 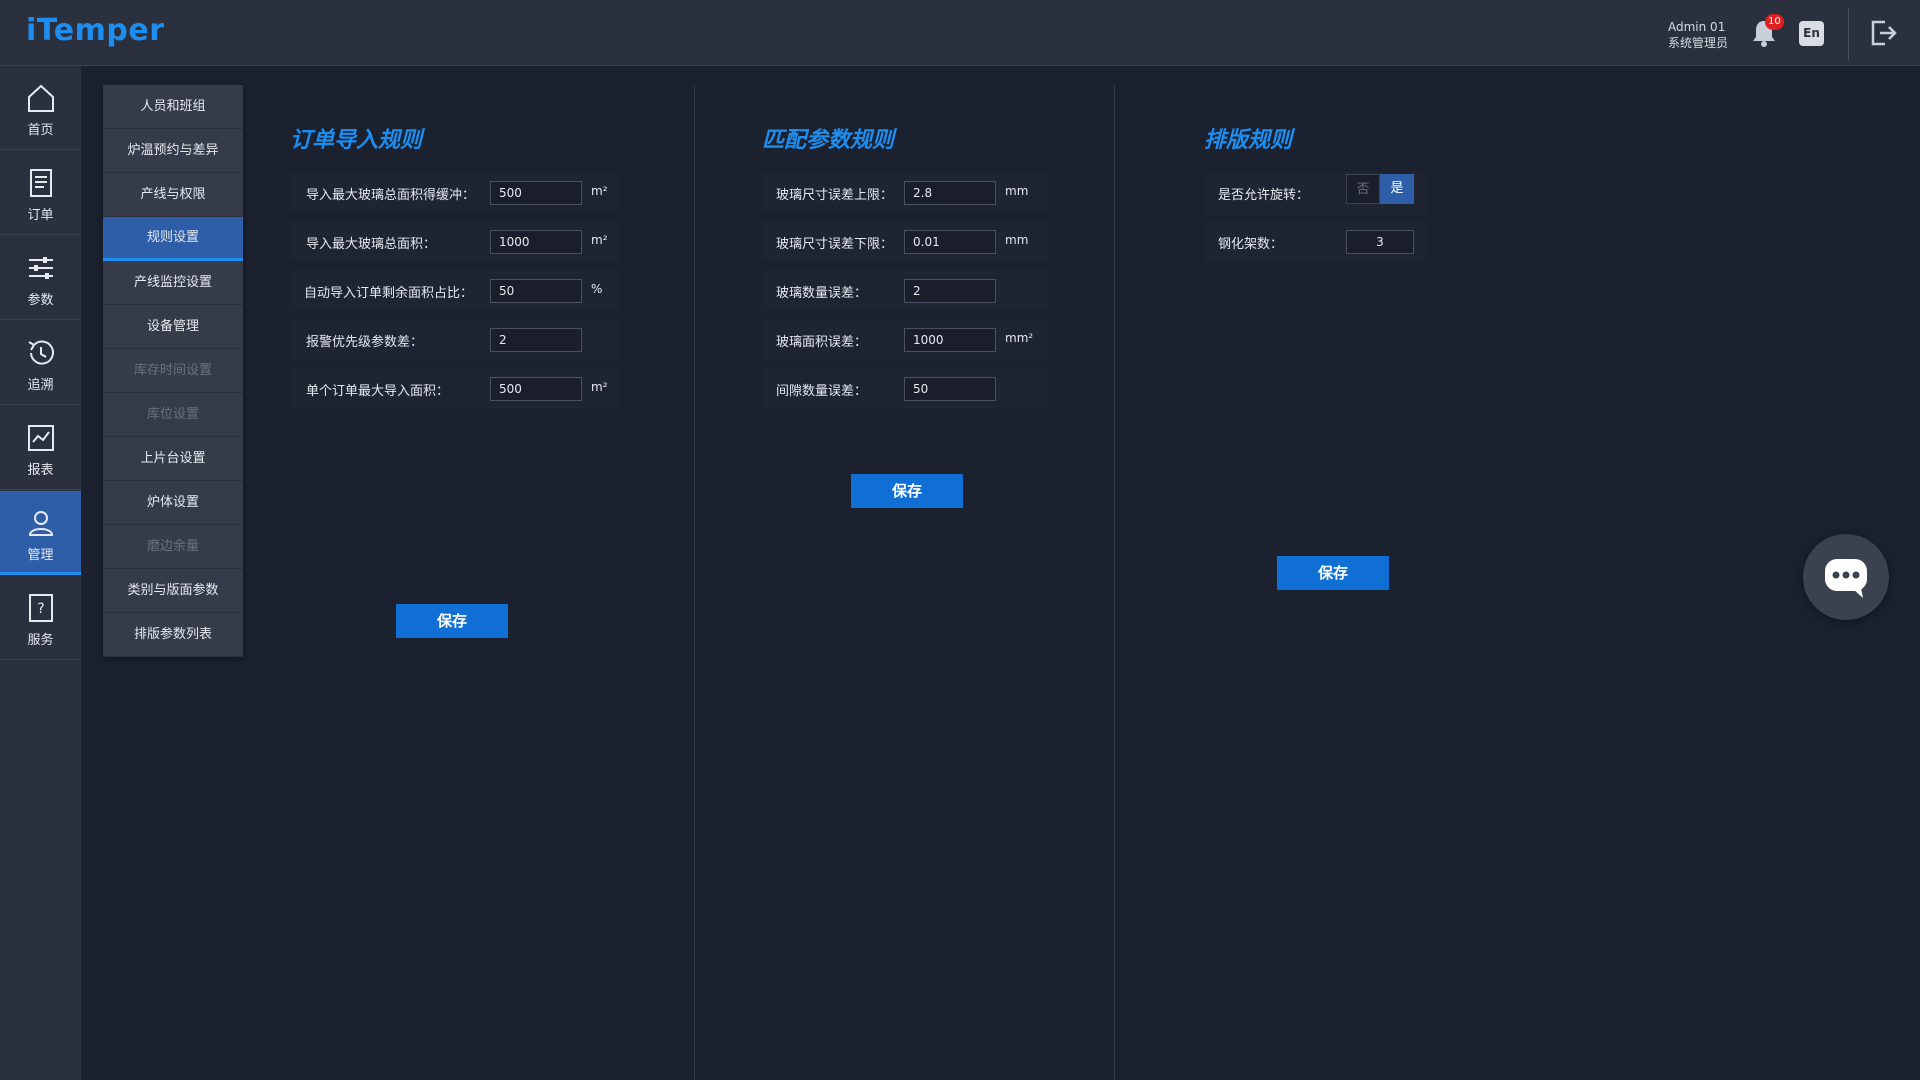 I want to click on app-logo: iTemper, so click(x=95, y=30).